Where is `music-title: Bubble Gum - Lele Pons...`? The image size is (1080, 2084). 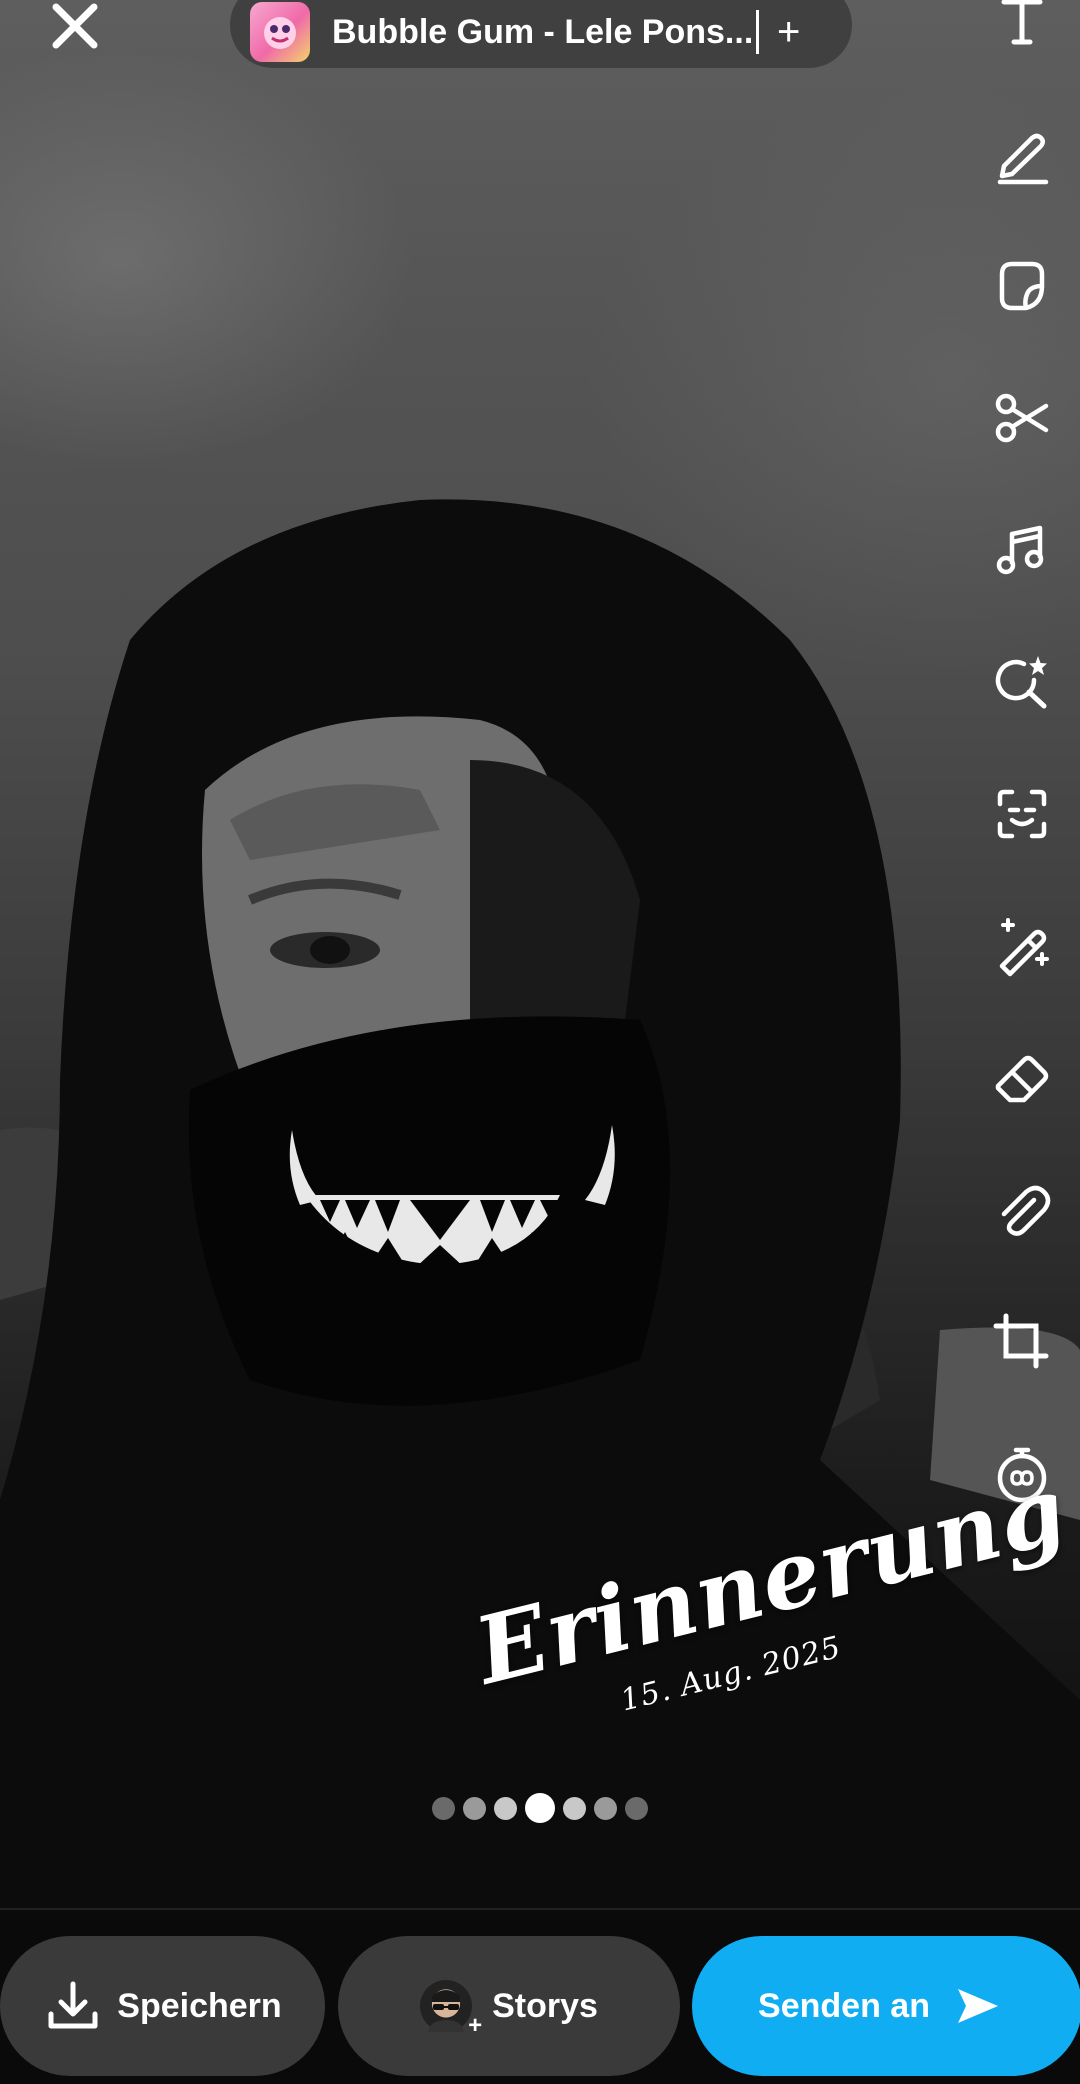
music-title: Bubble Gum - Lele Pons... is located at coordinates (542, 31).